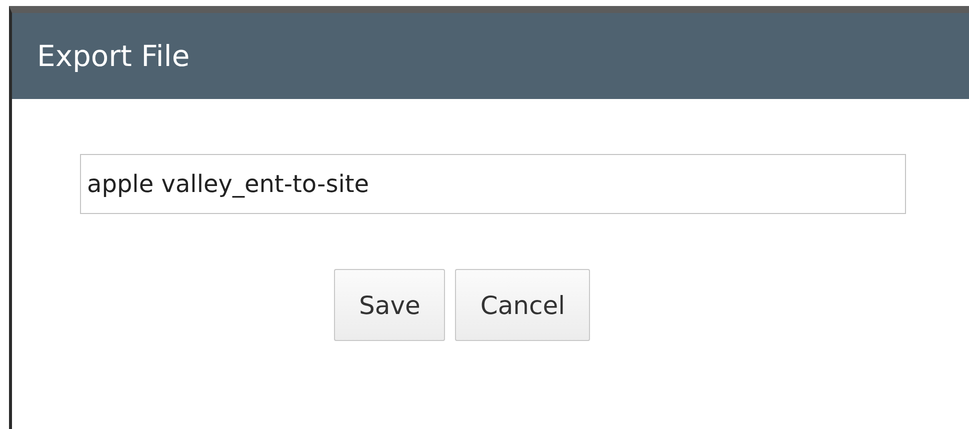 This screenshot has width=969, height=429. What do you see at coordinates (493, 184) in the screenshot?
I see `filename-field: apple valley_ent-to-site` at bounding box center [493, 184].